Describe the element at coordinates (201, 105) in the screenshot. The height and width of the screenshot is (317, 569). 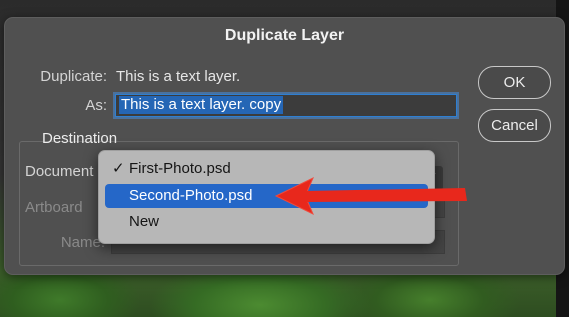
I see `as-input-selected-text: This is a text layer. copy` at that location.